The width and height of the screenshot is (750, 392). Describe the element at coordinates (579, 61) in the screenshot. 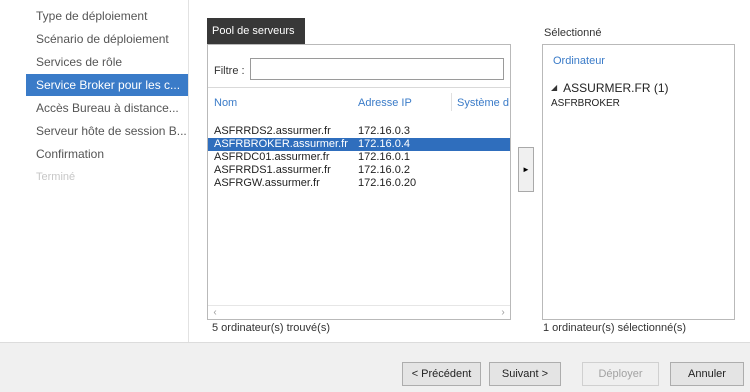

I see `column-header-computer: Ordinateur` at that location.